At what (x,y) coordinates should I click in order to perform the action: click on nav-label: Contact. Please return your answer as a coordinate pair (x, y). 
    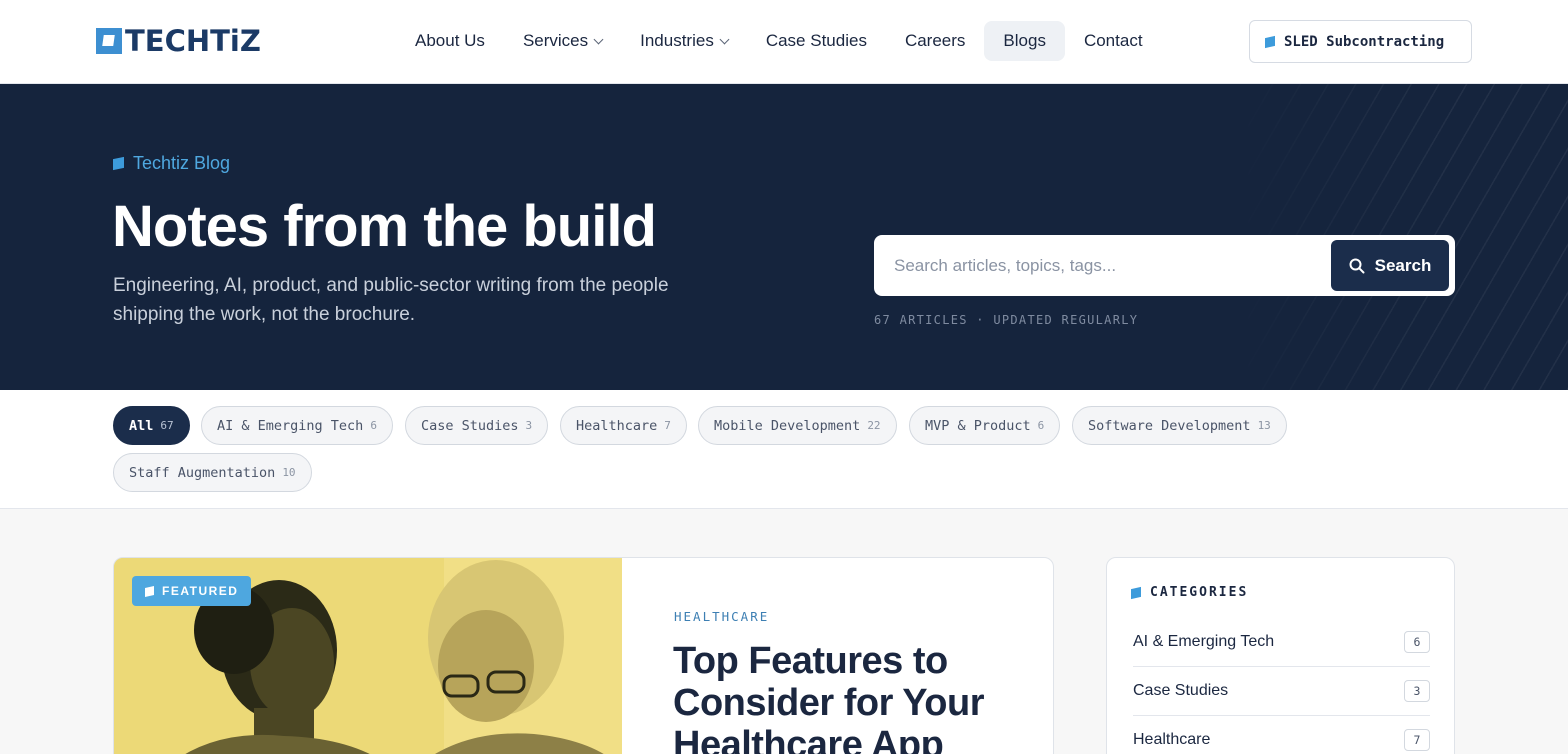
    Looking at the image, I should click on (1113, 40).